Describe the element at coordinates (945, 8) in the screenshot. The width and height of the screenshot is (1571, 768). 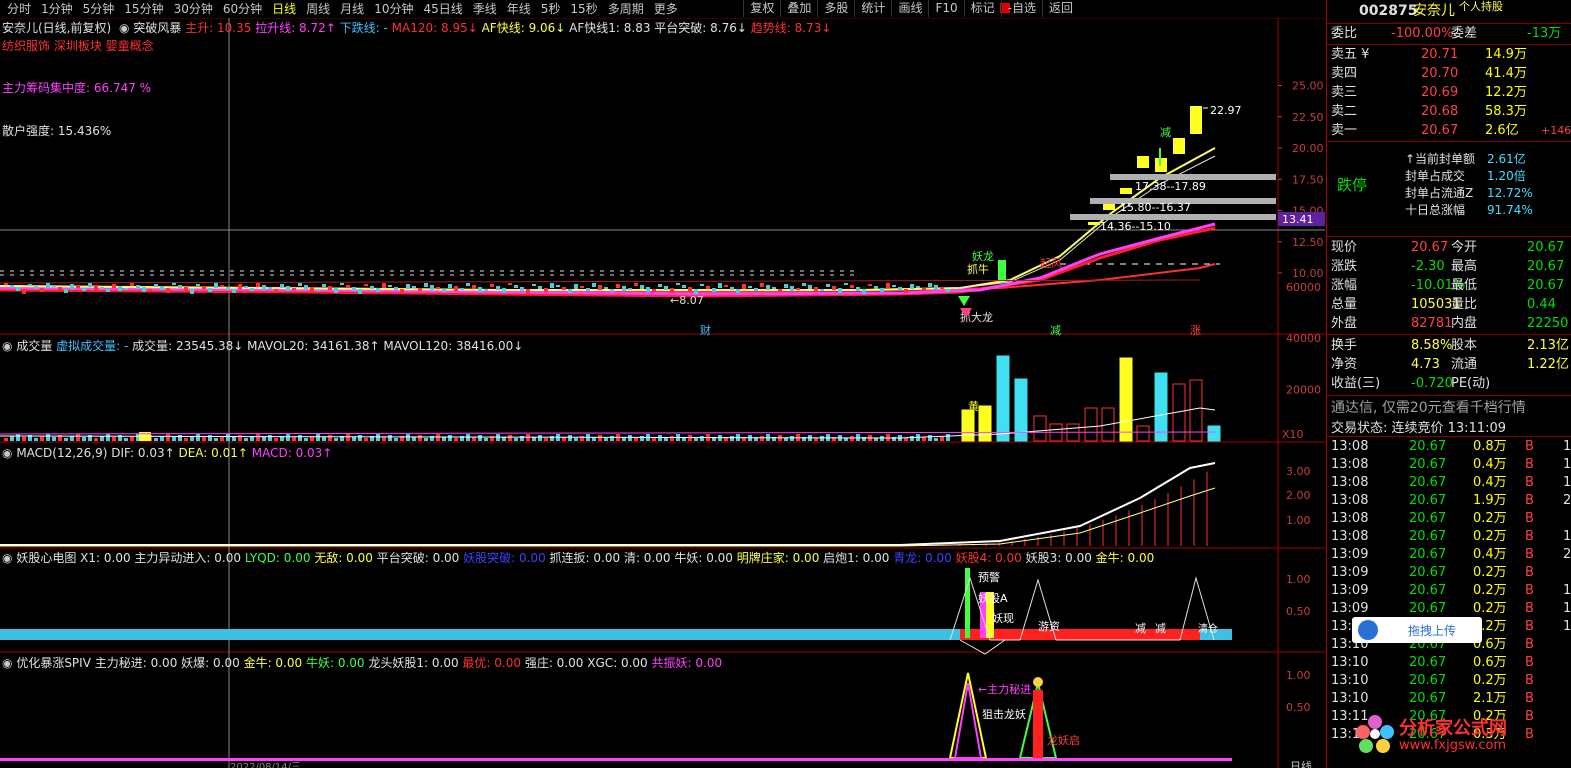
I see `toolbar-button: F10` at that location.